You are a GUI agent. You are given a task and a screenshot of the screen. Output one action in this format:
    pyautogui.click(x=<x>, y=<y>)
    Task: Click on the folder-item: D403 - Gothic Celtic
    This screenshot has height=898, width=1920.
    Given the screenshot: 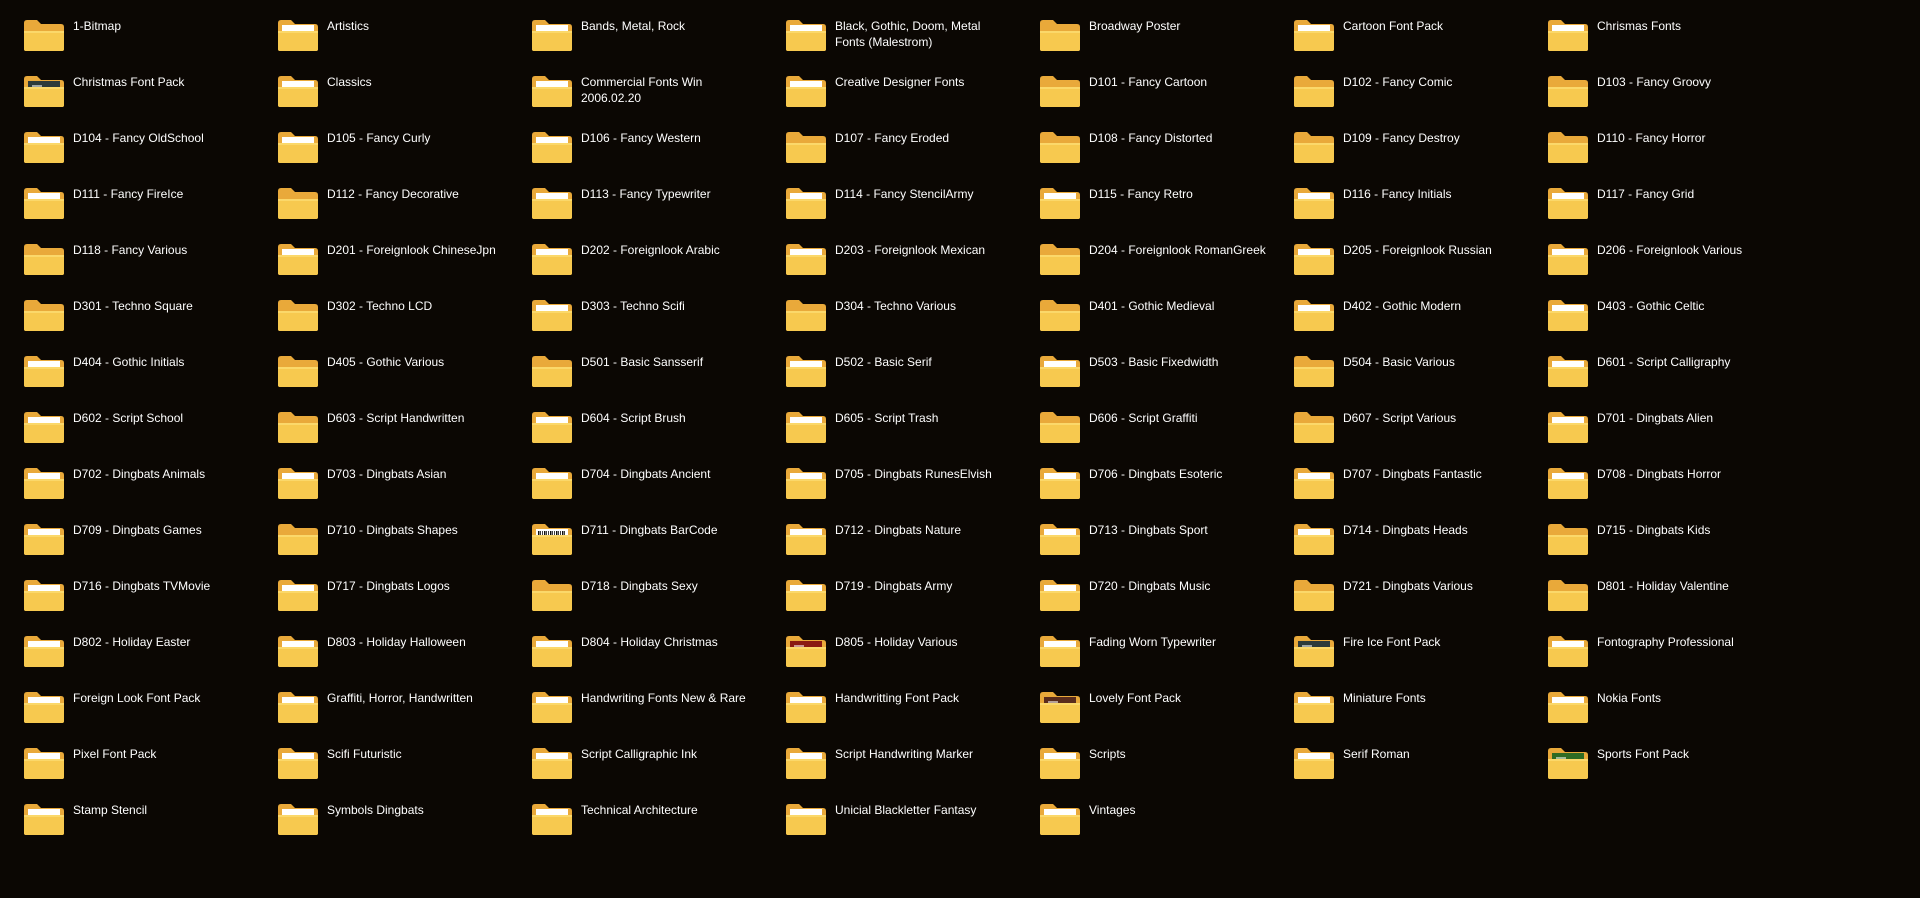 What is the action you would take?
    pyautogui.click(x=1651, y=310)
    